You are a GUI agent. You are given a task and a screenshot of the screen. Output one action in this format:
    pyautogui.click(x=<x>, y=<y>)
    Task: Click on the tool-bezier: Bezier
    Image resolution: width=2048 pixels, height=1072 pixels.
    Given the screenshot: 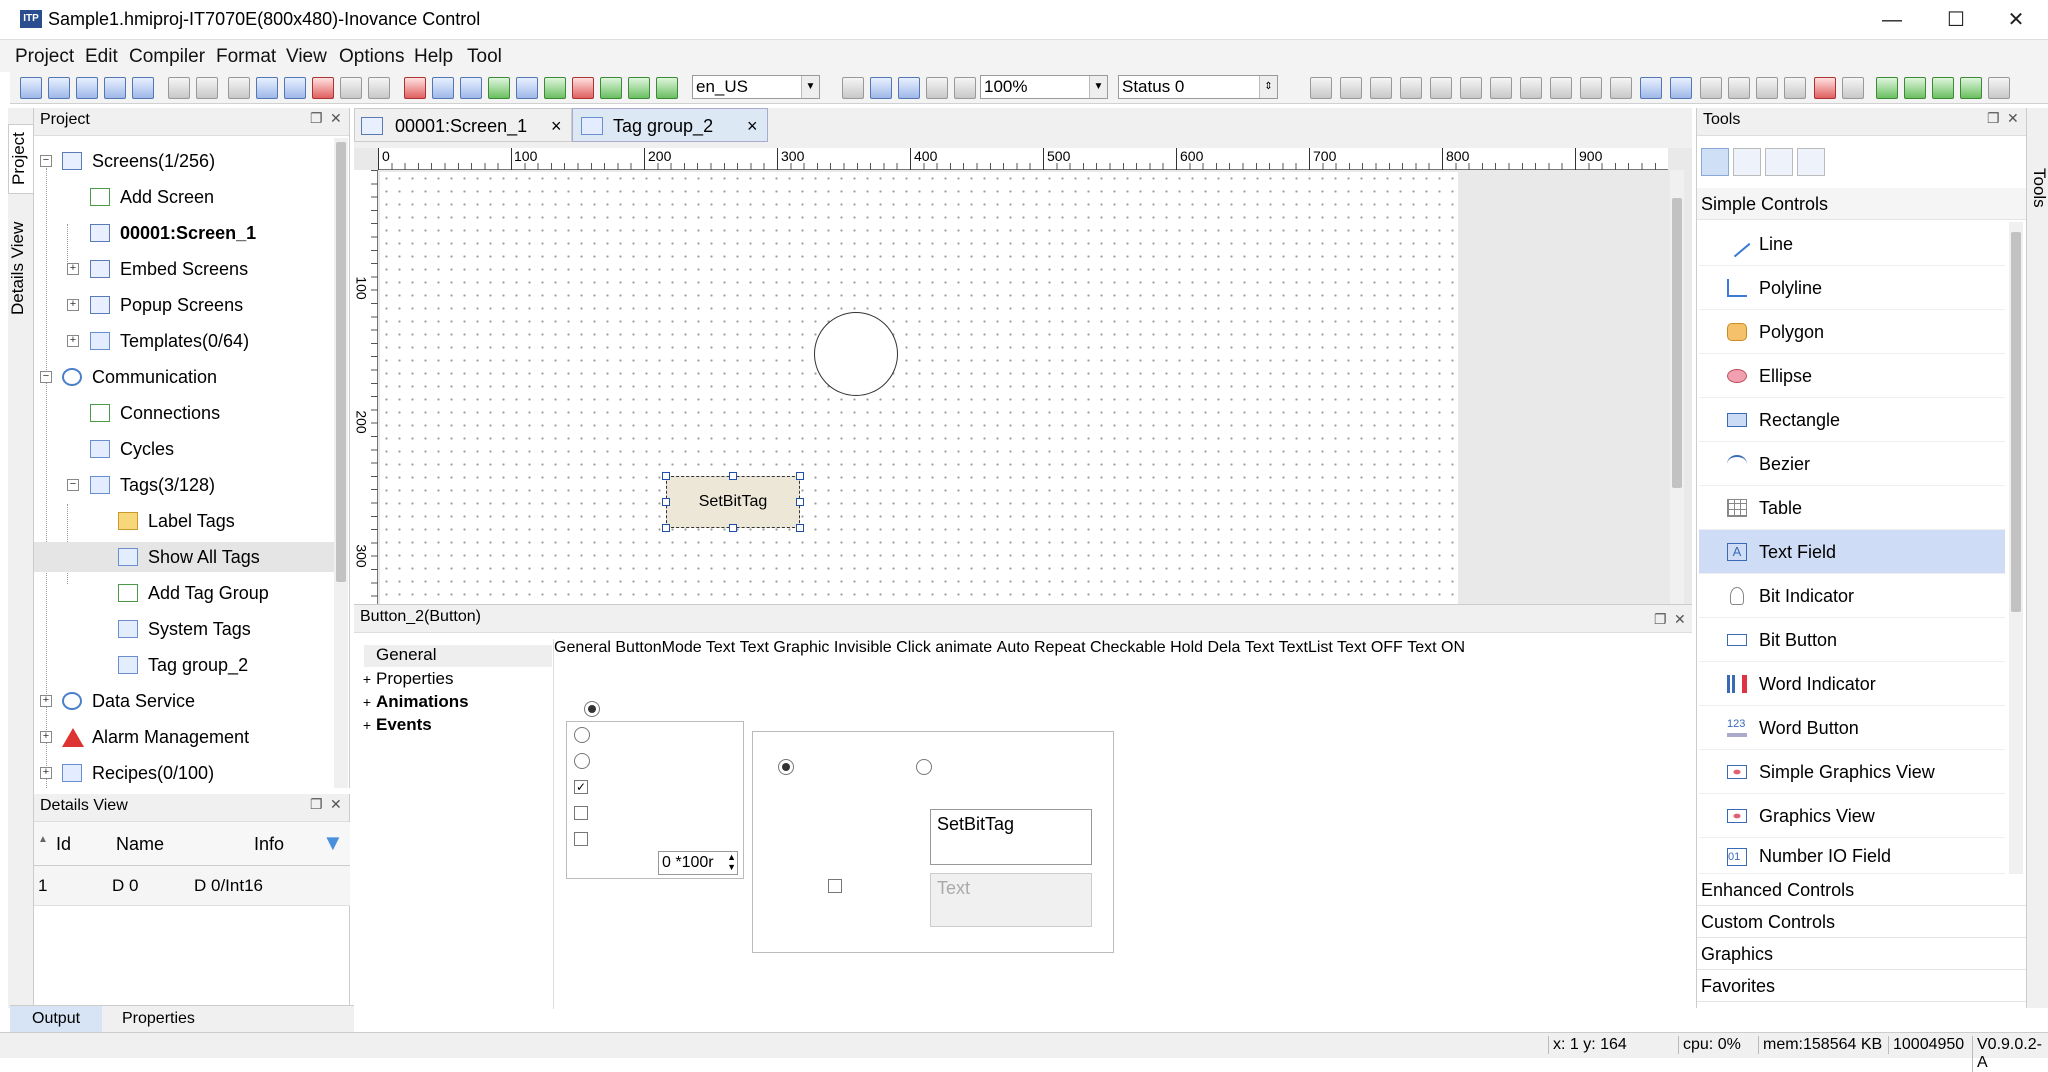 What is the action you would take?
    pyautogui.click(x=1852, y=464)
    